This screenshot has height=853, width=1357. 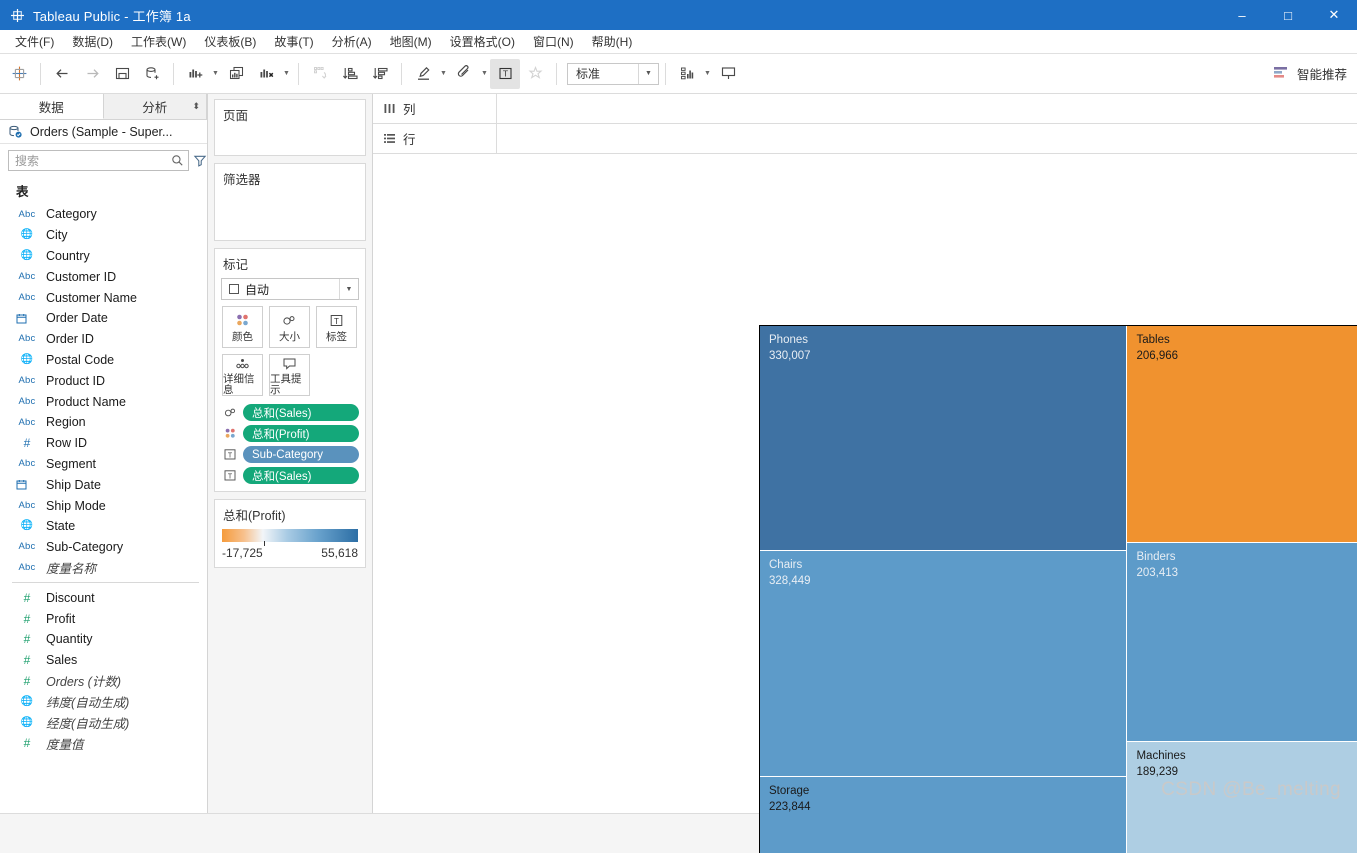 What do you see at coordinates (19, 74) in the screenshot?
I see `tableau-home-icon` at bounding box center [19, 74].